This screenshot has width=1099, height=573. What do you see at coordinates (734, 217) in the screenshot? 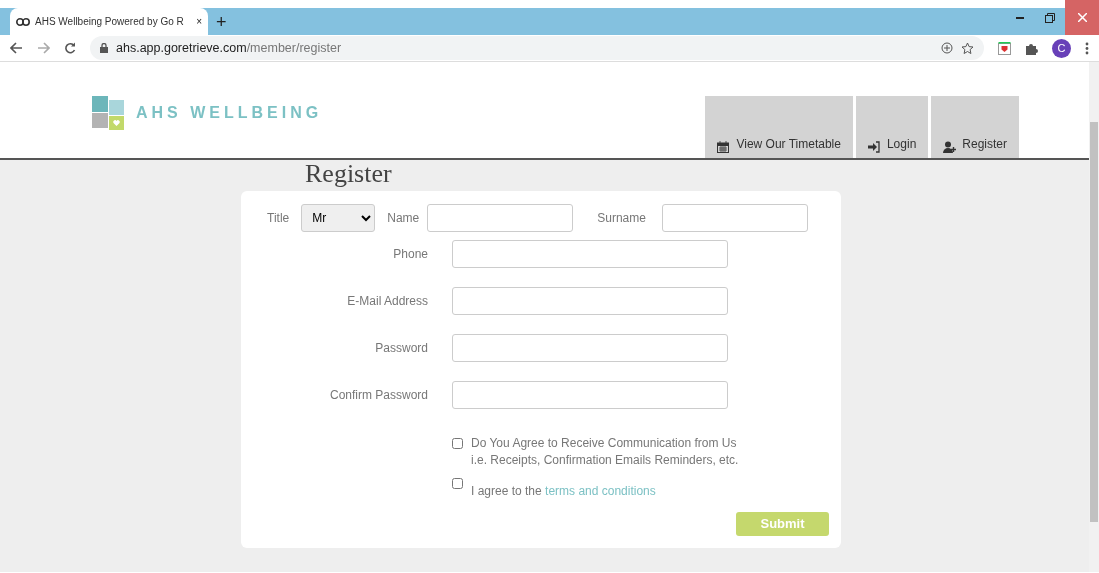
I see `surname-field` at bounding box center [734, 217].